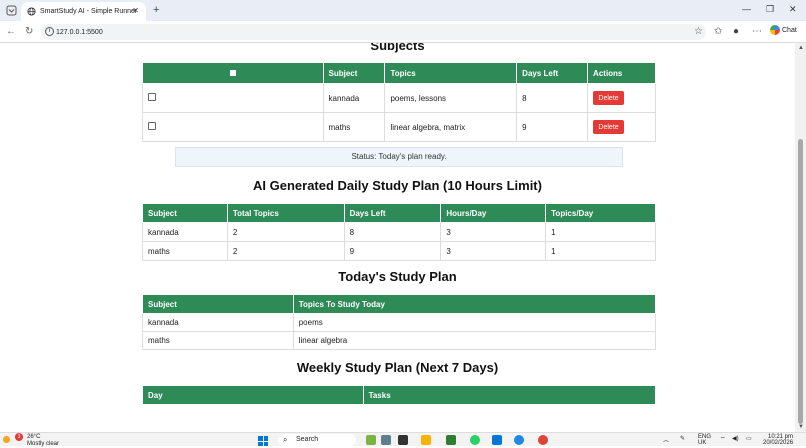 The width and height of the screenshot is (806, 448). Describe the element at coordinates (285, 213) in the screenshot. I see `col-total-topics: Total Topics` at that location.